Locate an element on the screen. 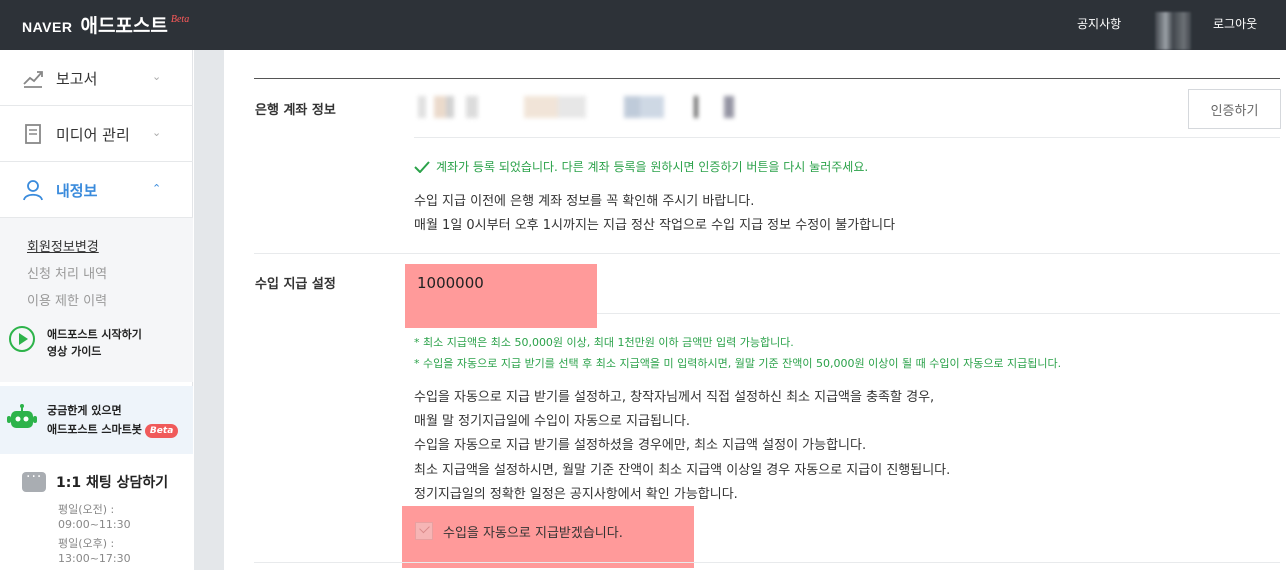  sidebar-item-label: 미디어 관리 is located at coordinates (93, 135).